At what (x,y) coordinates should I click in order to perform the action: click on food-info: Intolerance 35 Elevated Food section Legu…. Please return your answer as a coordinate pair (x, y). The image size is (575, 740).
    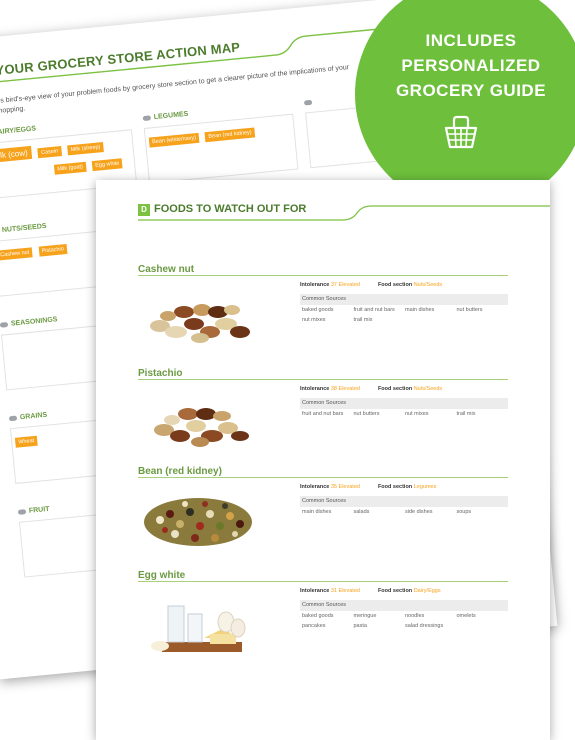
    Looking at the image, I should click on (404, 499).